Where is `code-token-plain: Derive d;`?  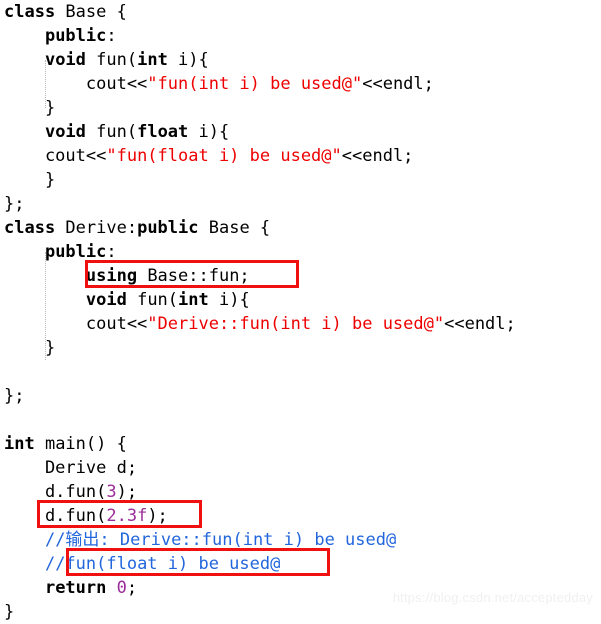
code-token-plain: Derive d; is located at coordinates (71, 468).